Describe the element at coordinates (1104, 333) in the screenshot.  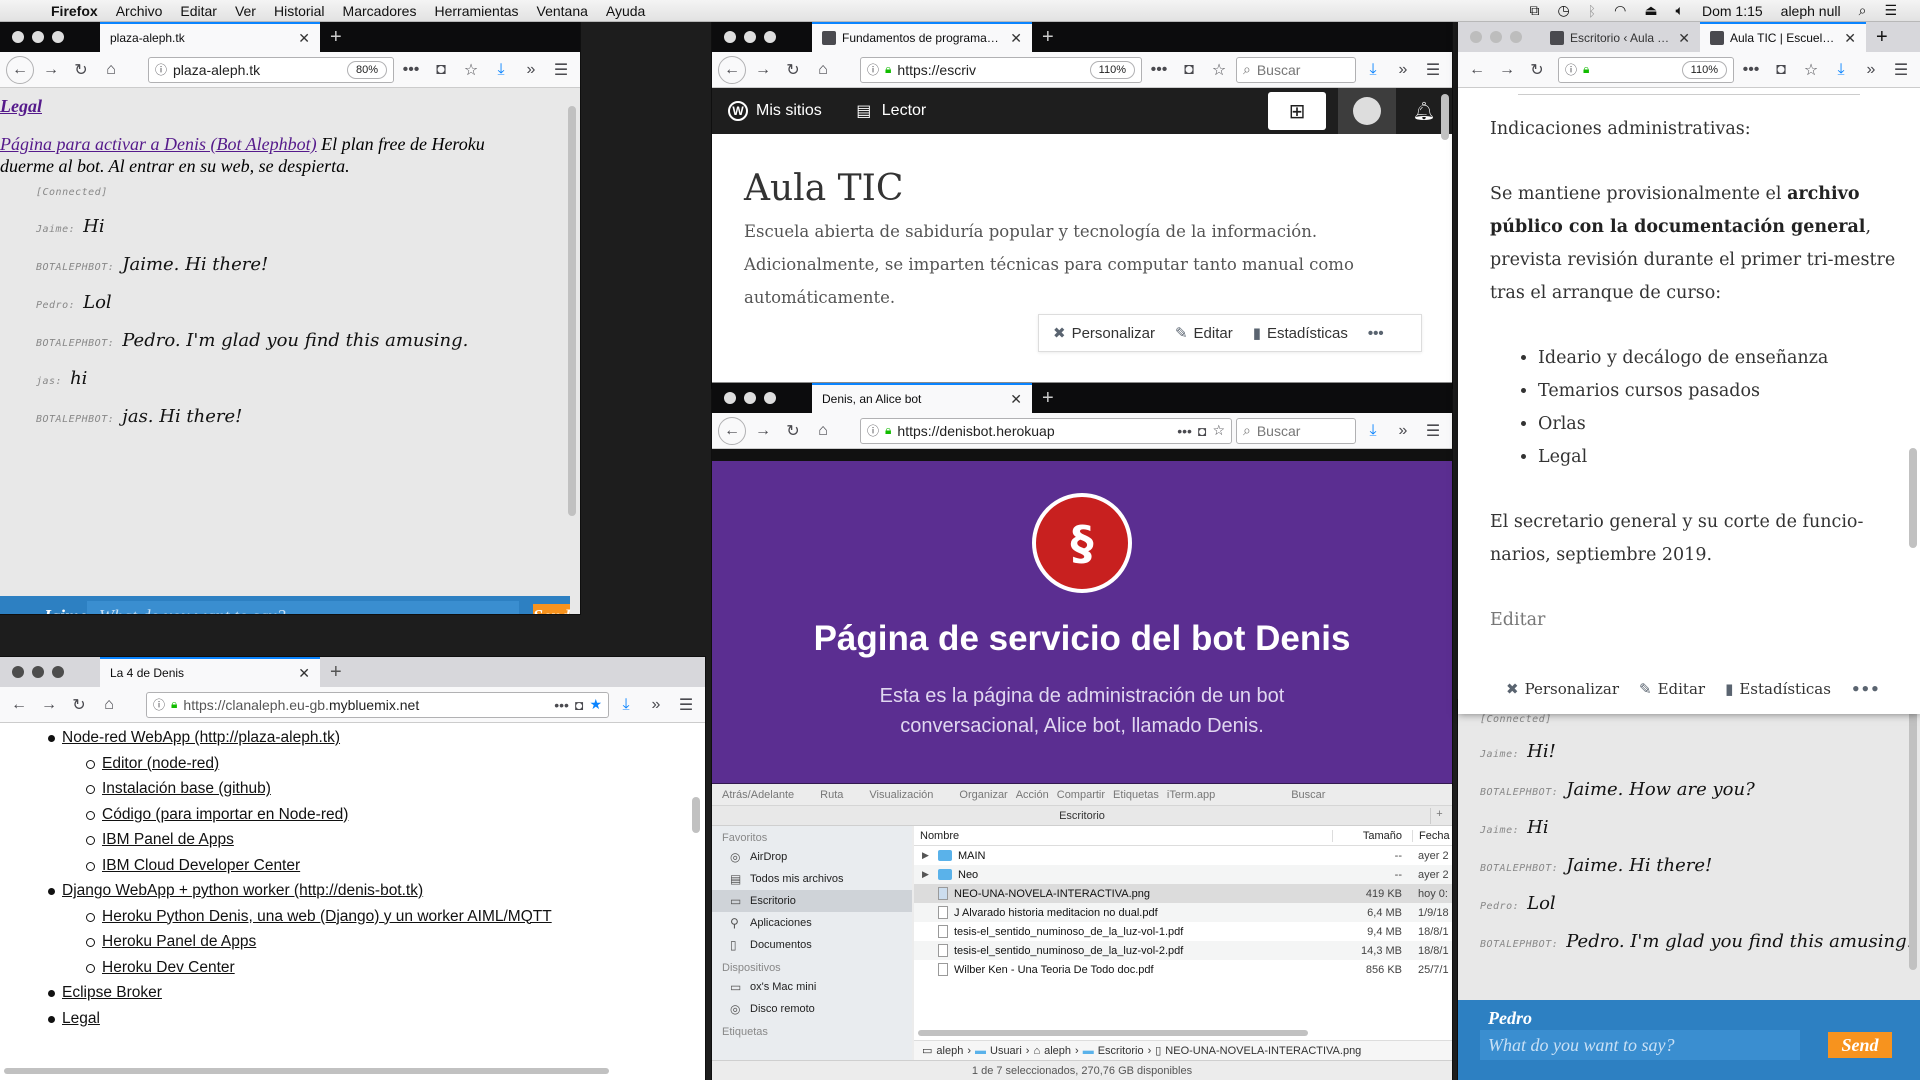
I see `customize-button: ✖ Personalizar` at that location.